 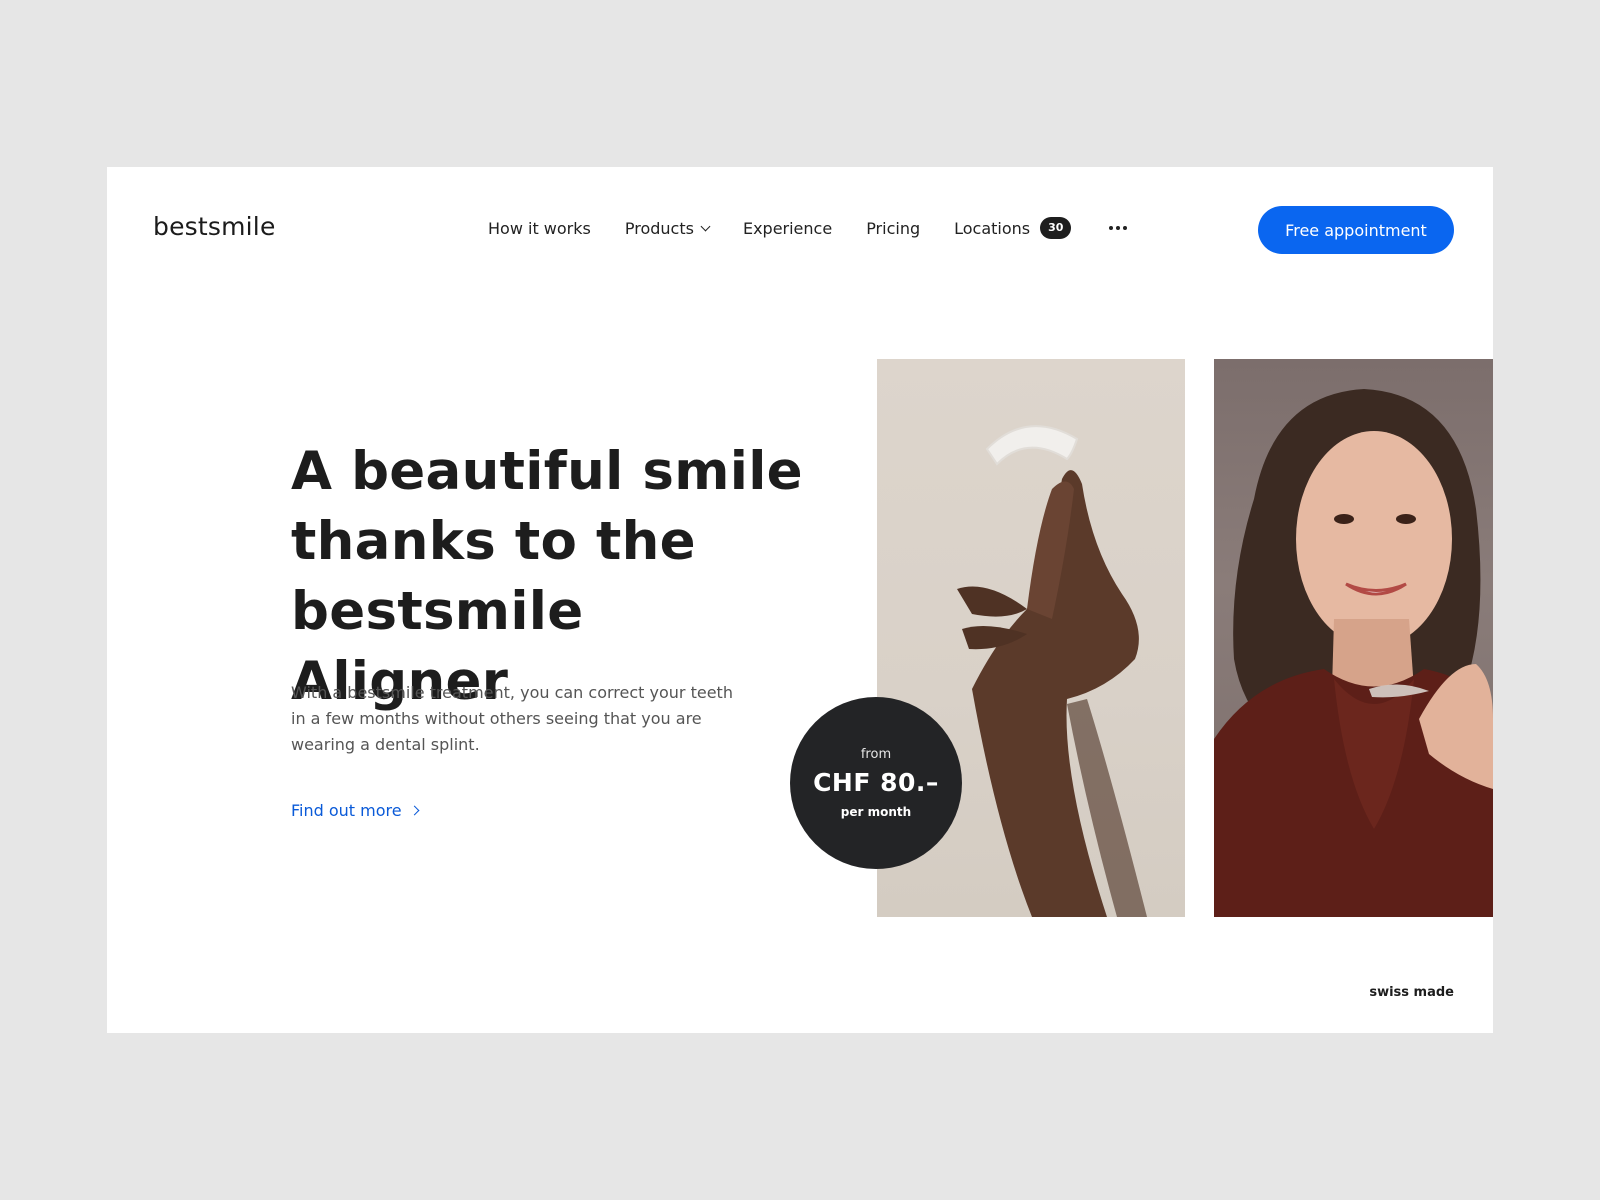 I want to click on nav-label: Experience, so click(x=787, y=228).